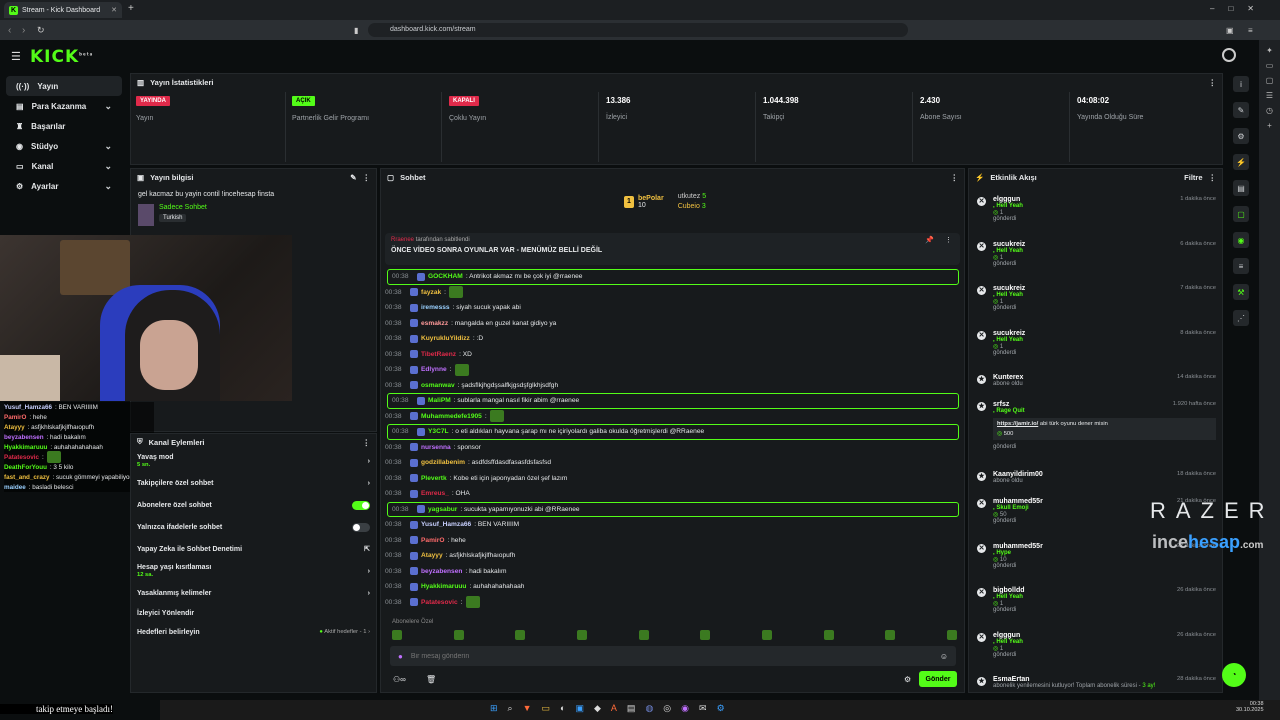  Describe the element at coordinates (672, 308) in the screenshot. I see `chat-message: 00:38 iremesss: siyah sucuk yapak abi` at that location.